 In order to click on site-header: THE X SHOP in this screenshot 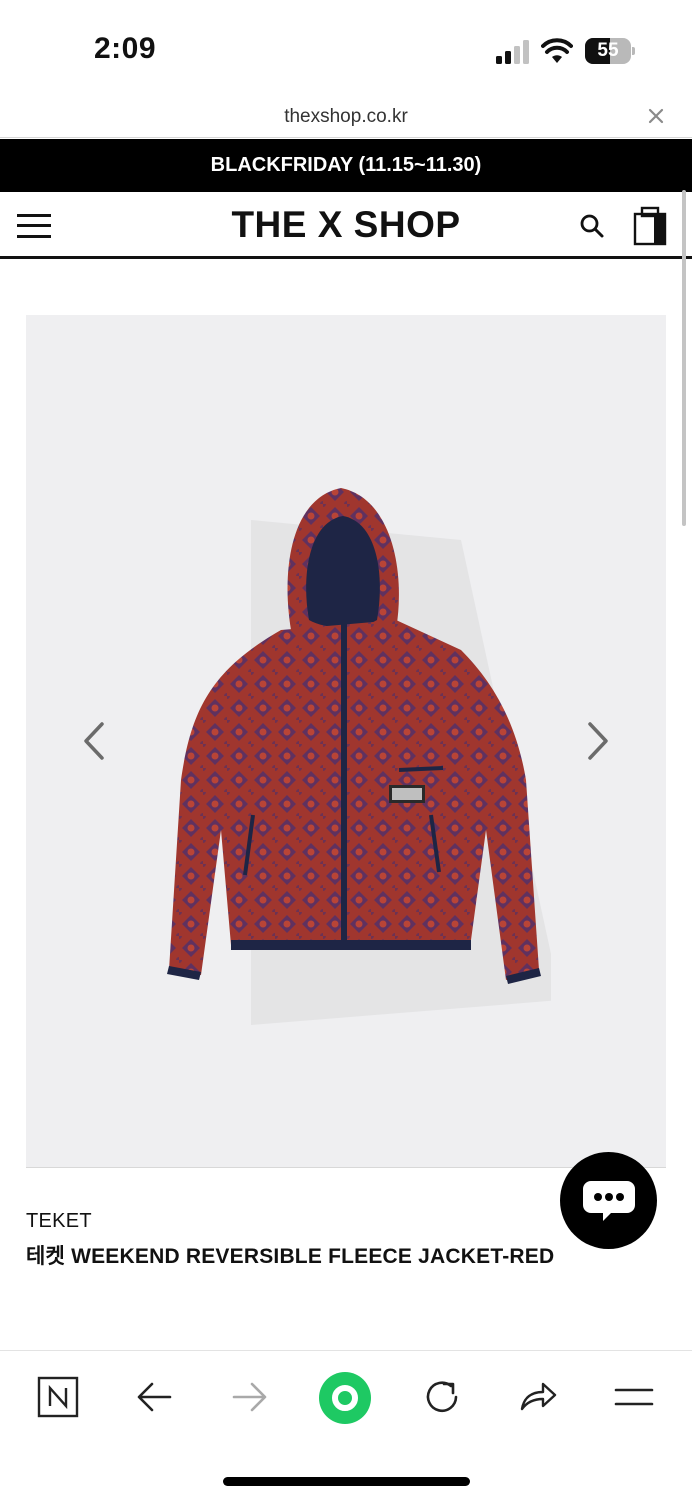, I will do `click(346, 225)`.